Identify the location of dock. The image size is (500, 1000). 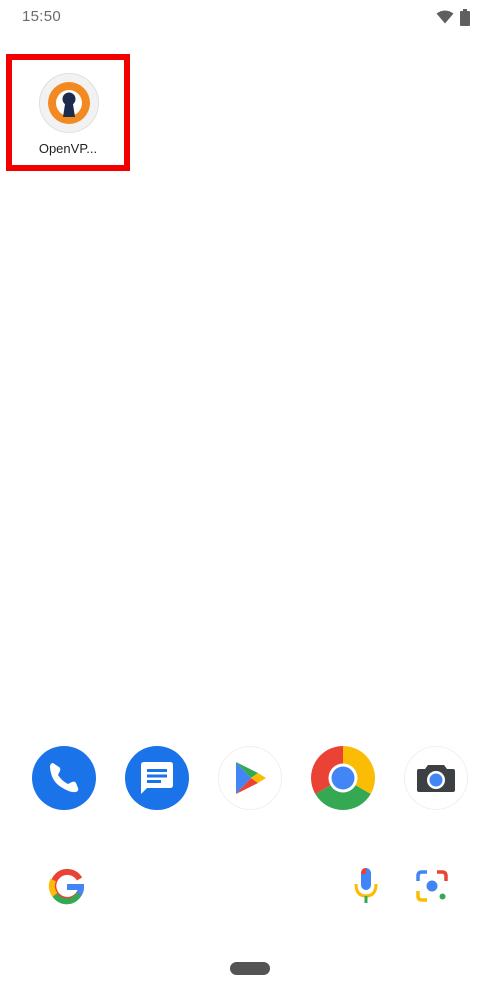
(250, 780).